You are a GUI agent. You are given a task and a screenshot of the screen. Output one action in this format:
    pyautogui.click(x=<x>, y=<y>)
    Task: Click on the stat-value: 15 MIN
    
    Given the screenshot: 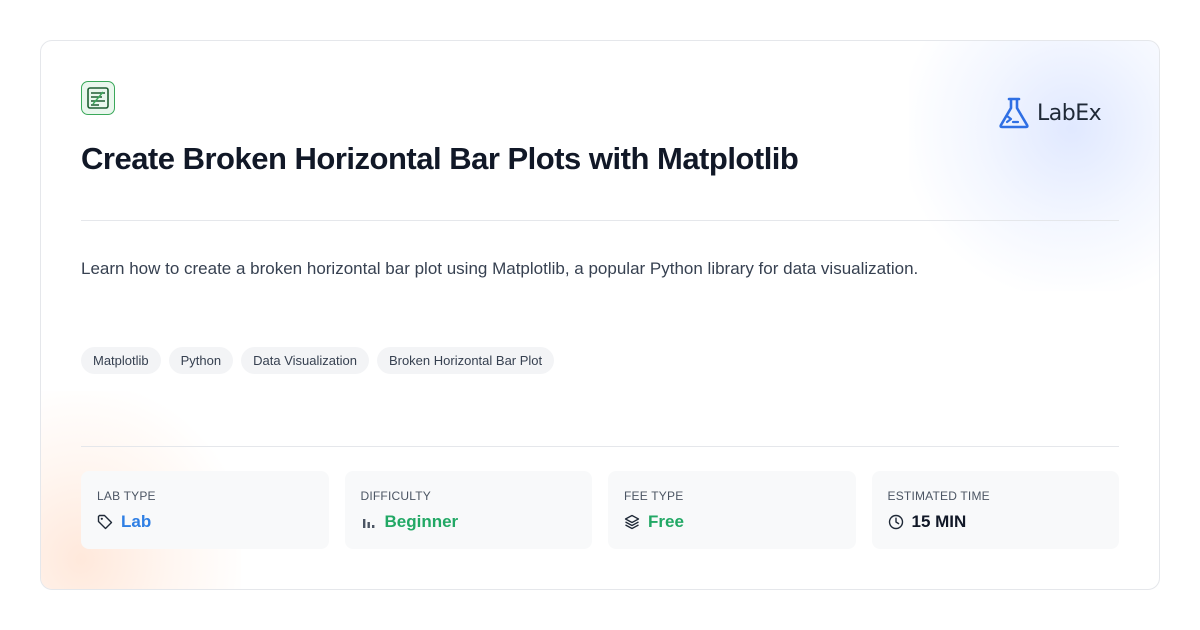 What is the action you would take?
    pyautogui.click(x=939, y=521)
    